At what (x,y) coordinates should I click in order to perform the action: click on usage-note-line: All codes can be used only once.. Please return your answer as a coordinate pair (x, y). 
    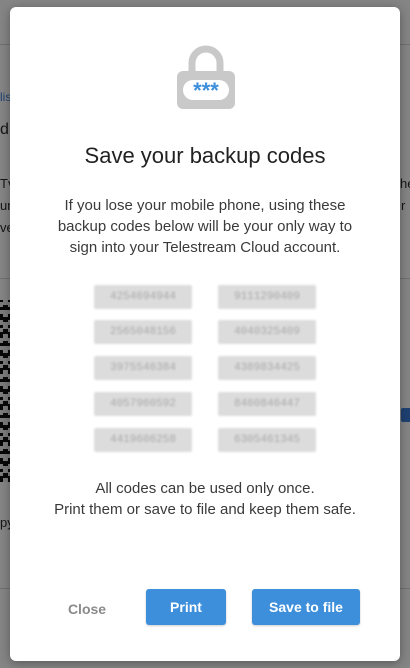
    Looking at the image, I should click on (205, 488).